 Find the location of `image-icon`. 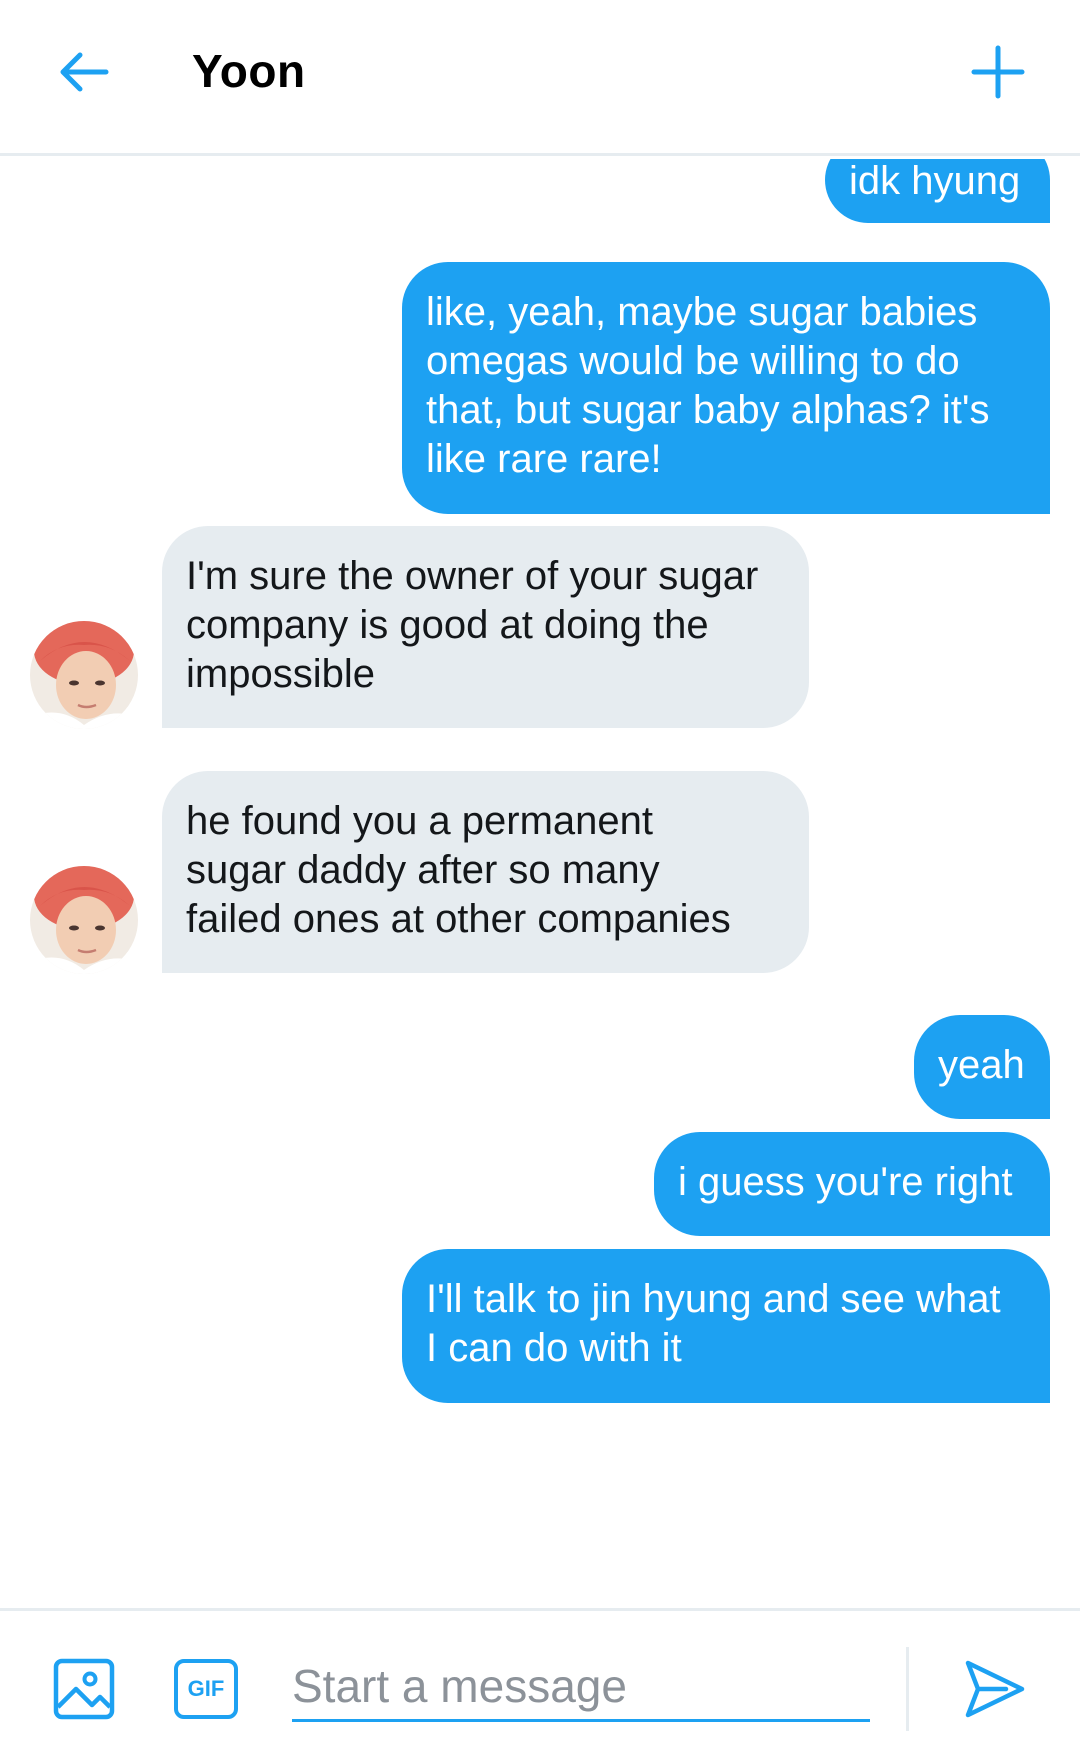

image-icon is located at coordinates (84, 1689).